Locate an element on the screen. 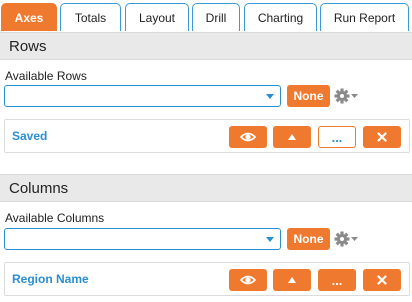 Image resolution: width=412 pixels, height=302 pixels. available-columns-select is located at coordinates (142, 239).